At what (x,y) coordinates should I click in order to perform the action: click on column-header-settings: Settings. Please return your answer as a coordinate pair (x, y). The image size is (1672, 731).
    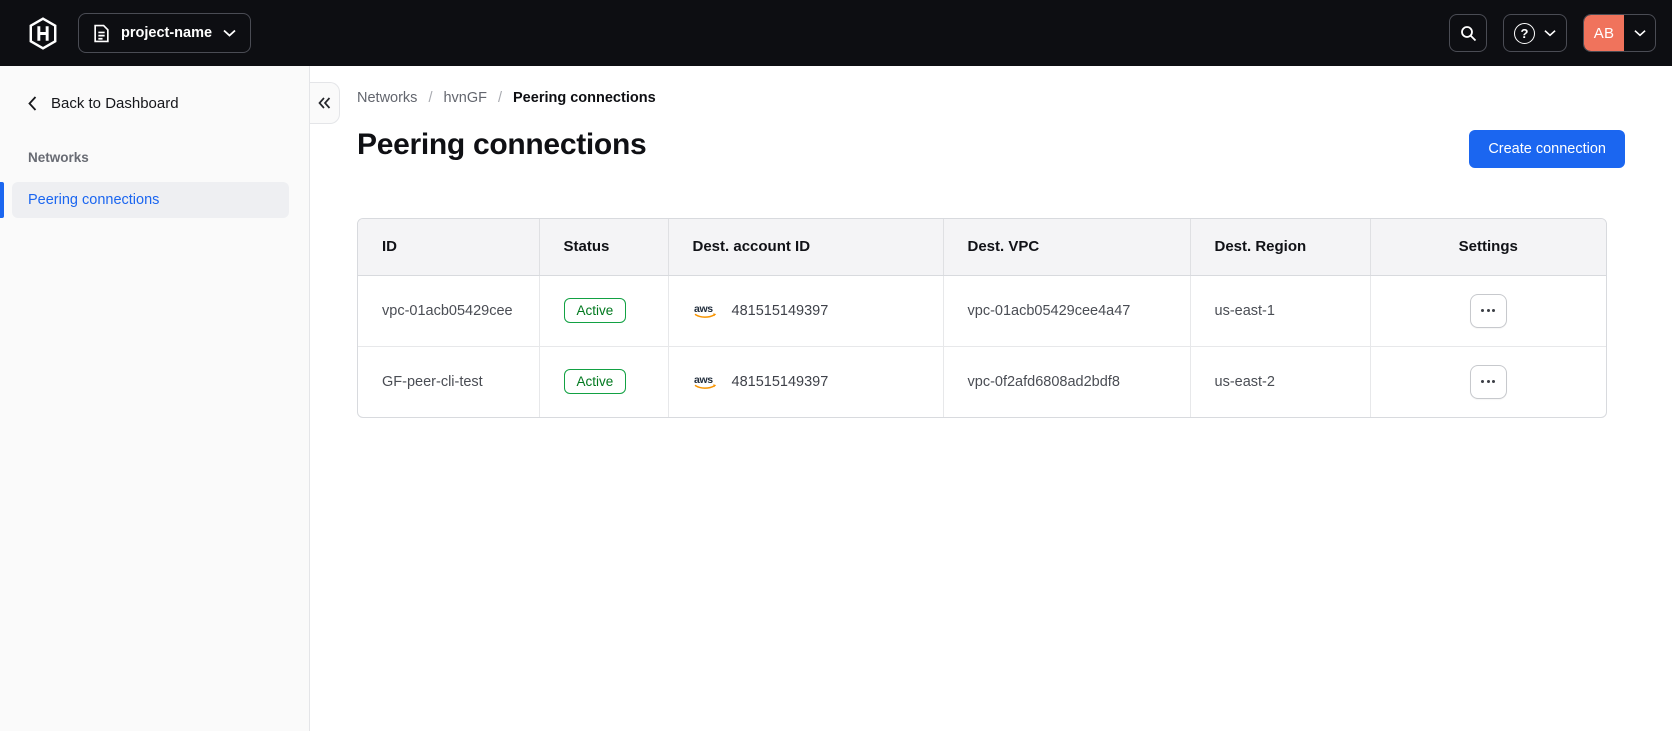
    Looking at the image, I should click on (1487, 247).